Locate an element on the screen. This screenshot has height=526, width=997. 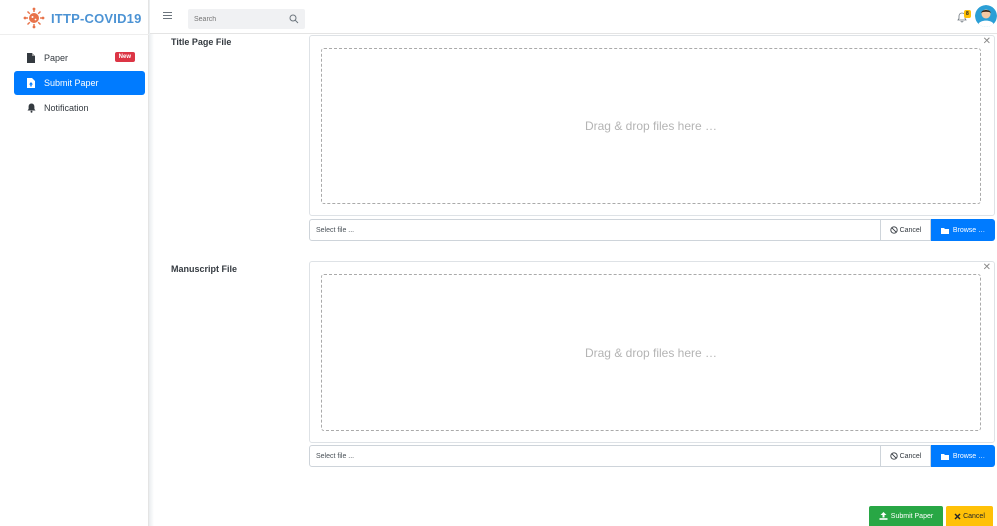
title-page-cancel-button: Cancel is located at coordinates (906, 230).